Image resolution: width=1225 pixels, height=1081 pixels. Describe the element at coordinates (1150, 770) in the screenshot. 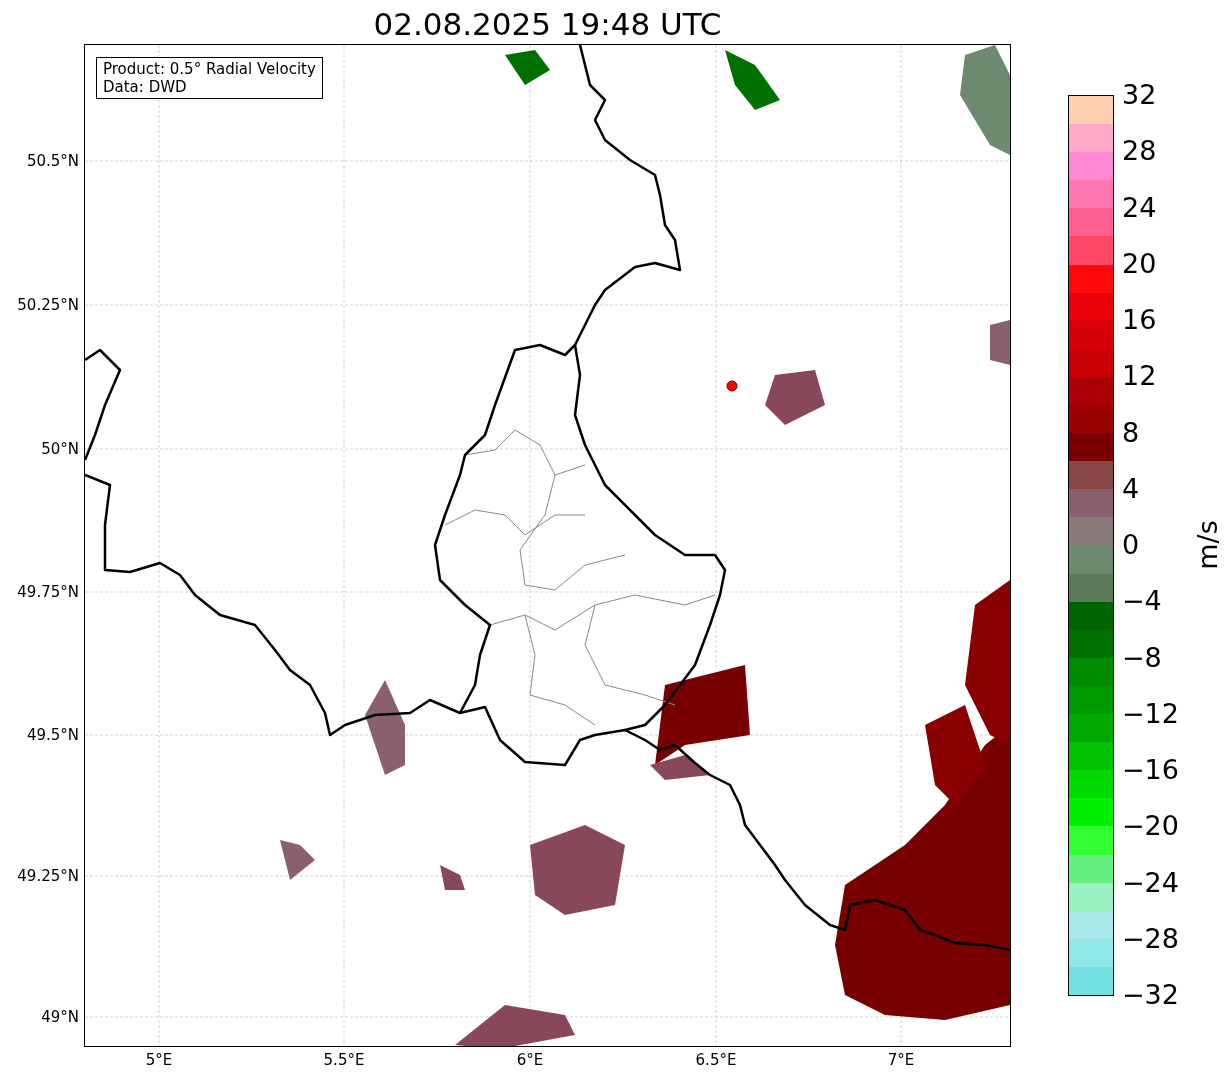

I see `colorbar-tick-label: −16` at that location.